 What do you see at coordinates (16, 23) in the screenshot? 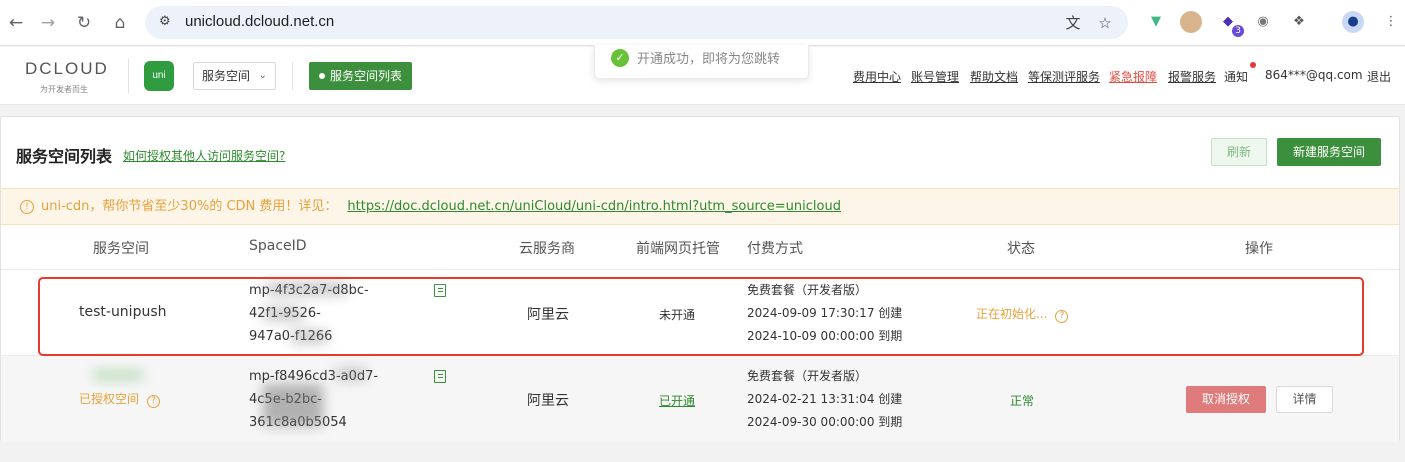
I see `back-icon: ←` at bounding box center [16, 23].